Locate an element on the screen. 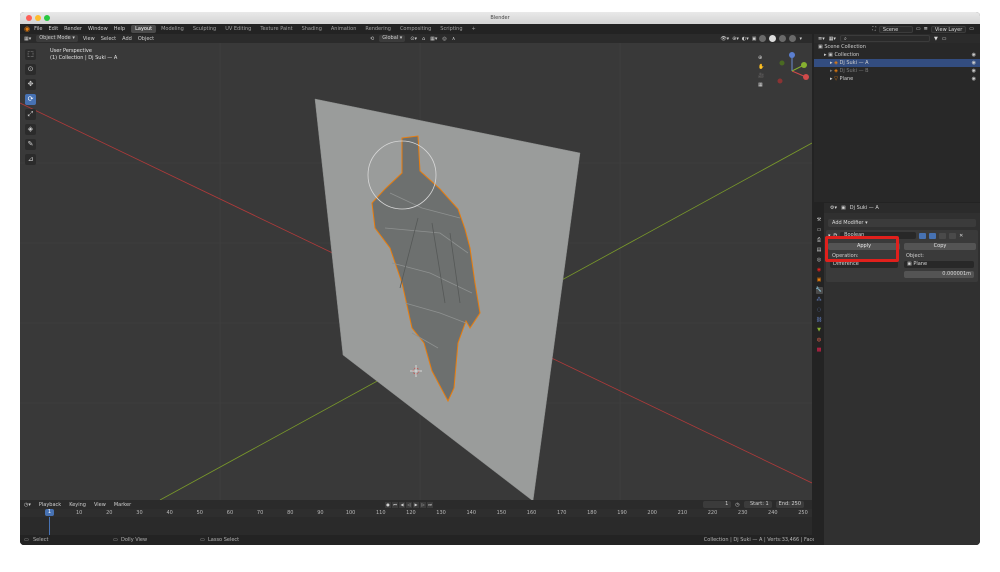 The height and width of the screenshot is (572, 1000). move-down-button is located at coordinates (953, 235).